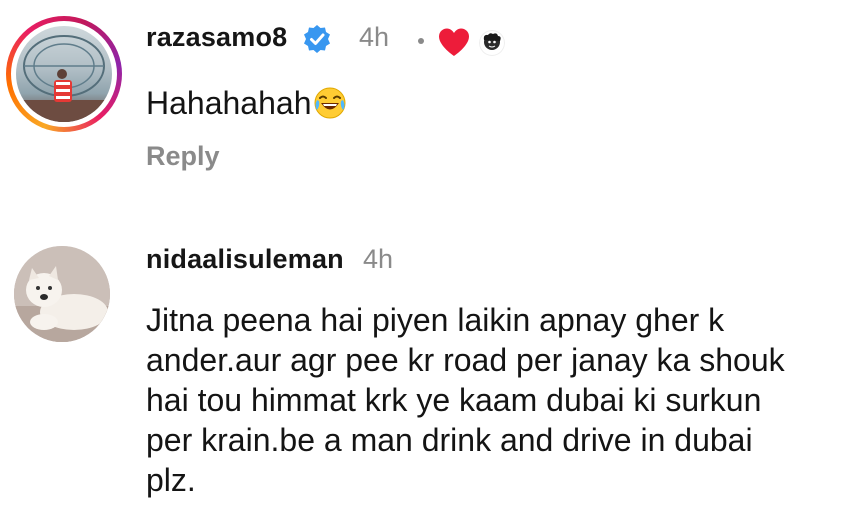  What do you see at coordinates (330, 103) in the screenshot?
I see `laughing-emoji-icon` at bounding box center [330, 103].